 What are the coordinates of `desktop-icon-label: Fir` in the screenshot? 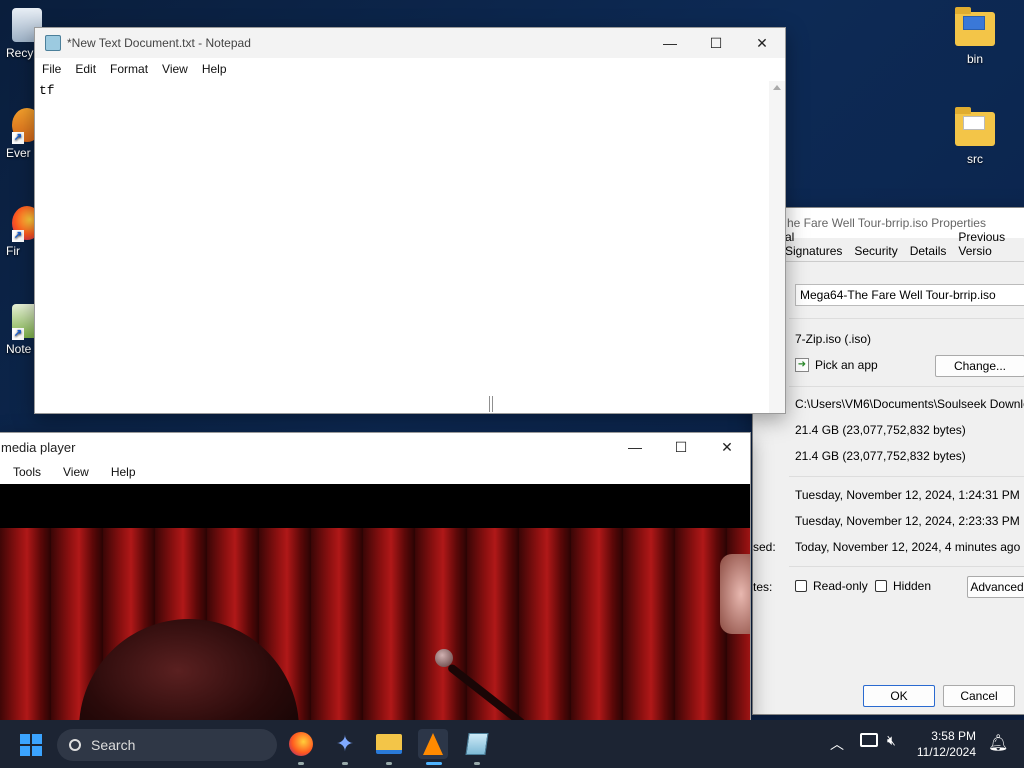 It's located at (13, 251).